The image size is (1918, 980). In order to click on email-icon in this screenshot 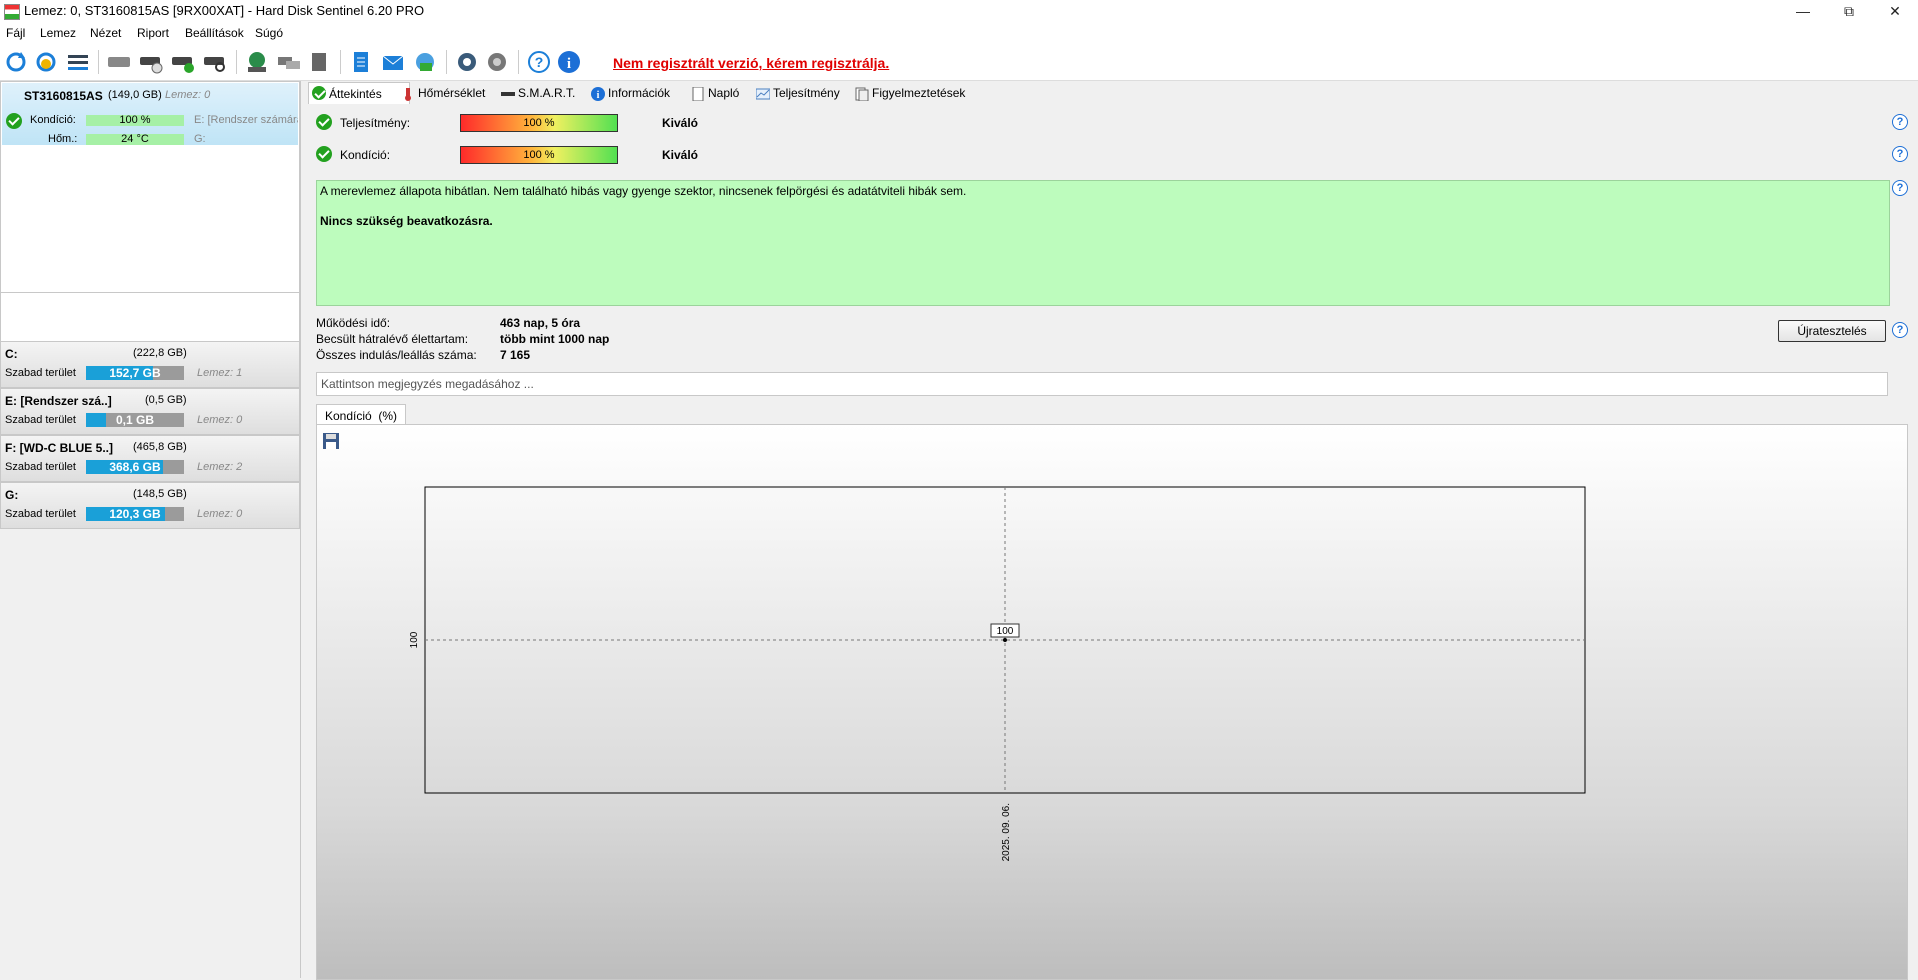, I will do `click(393, 62)`.